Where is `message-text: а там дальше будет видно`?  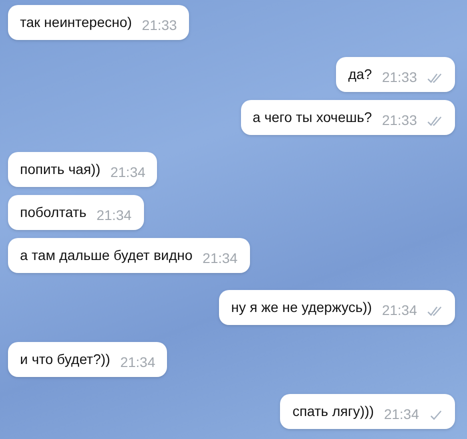 message-text: а там дальше будет видно is located at coordinates (106, 255).